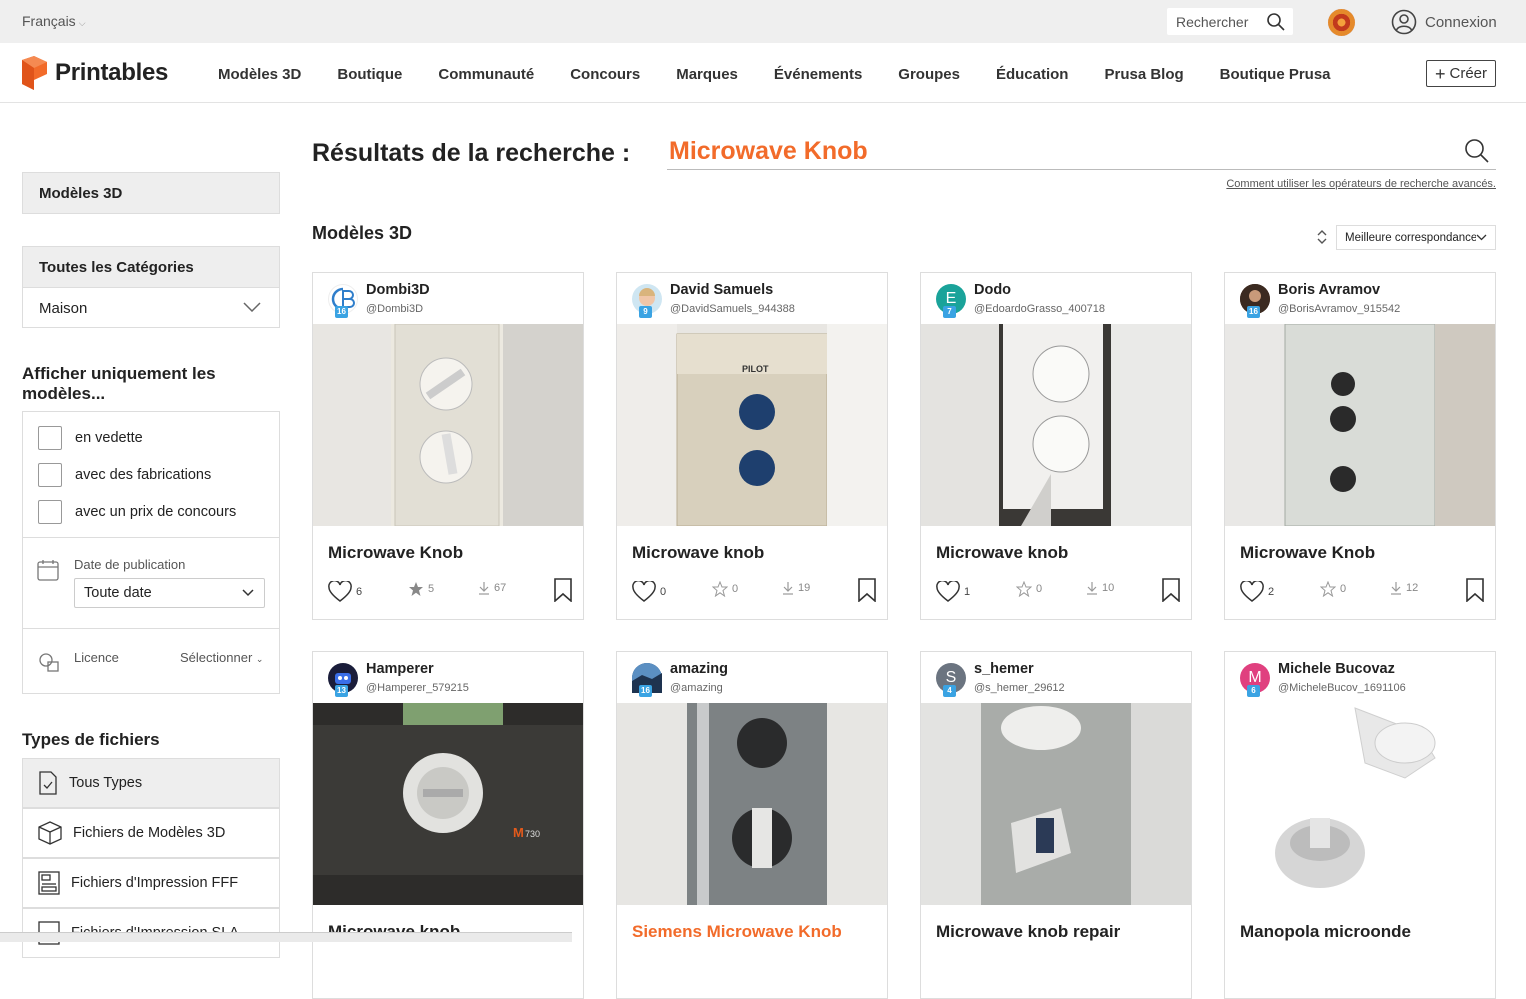  What do you see at coordinates (398, 290) in the screenshot?
I see `author-name: Dombi3D` at bounding box center [398, 290].